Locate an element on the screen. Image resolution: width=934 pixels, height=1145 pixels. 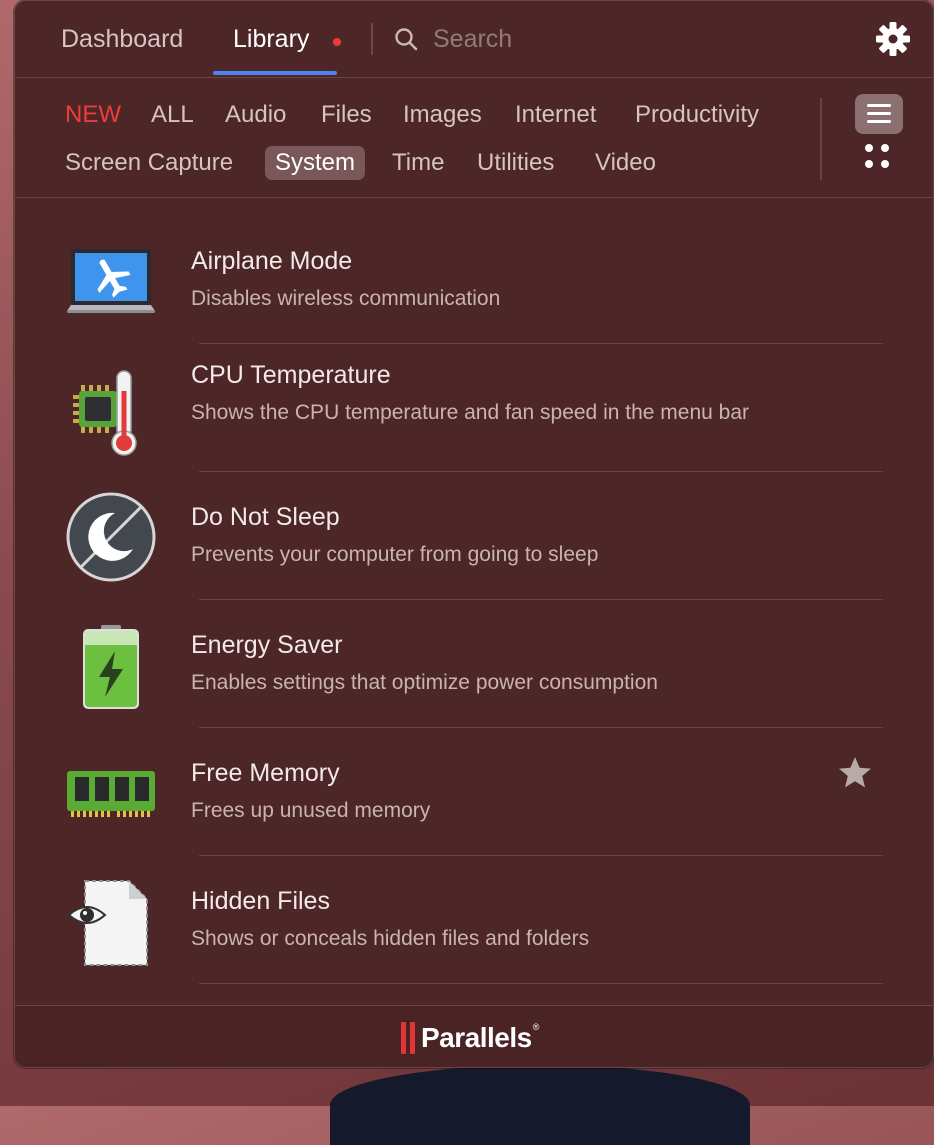
category-system: System is located at coordinates (315, 163).